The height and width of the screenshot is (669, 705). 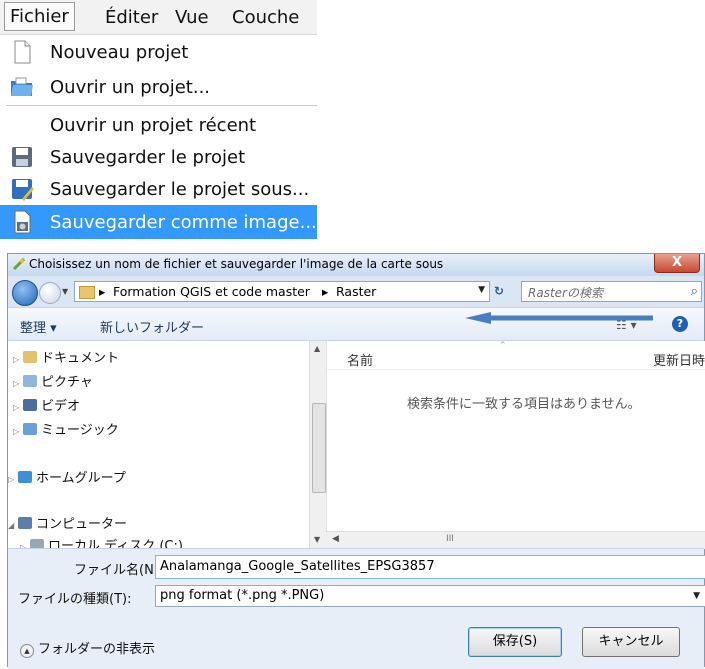 What do you see at coordinates (297, 566) in the screenshot?
I see `filename-value: Analamanga_Google_Satellites_EPSG3857` at bounding box center [297, 566].